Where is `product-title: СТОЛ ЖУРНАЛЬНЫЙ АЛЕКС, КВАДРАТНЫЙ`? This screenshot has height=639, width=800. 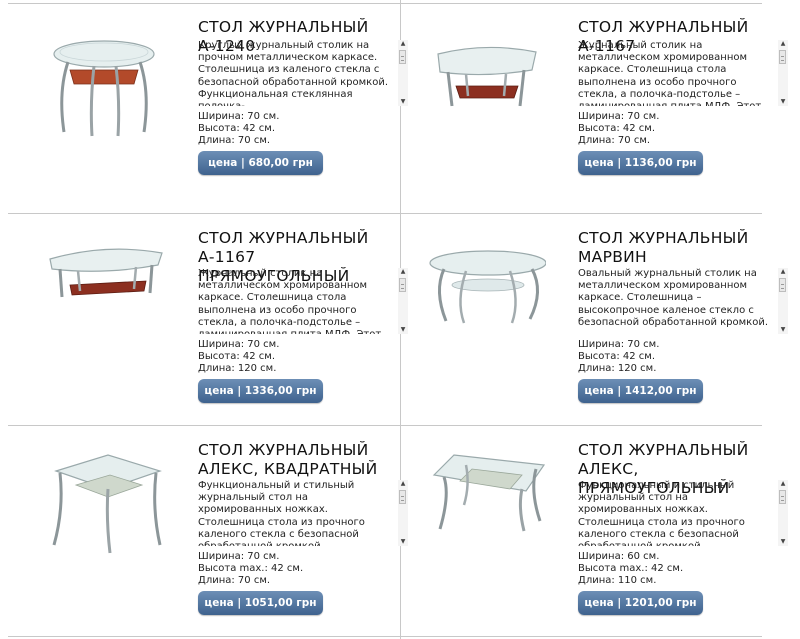 product-title: СТОЛ ЖУРНАЛЬНЫЙ АЛЕКС, КВАДРАТНЫЙ is located at coordinates (300, 460).